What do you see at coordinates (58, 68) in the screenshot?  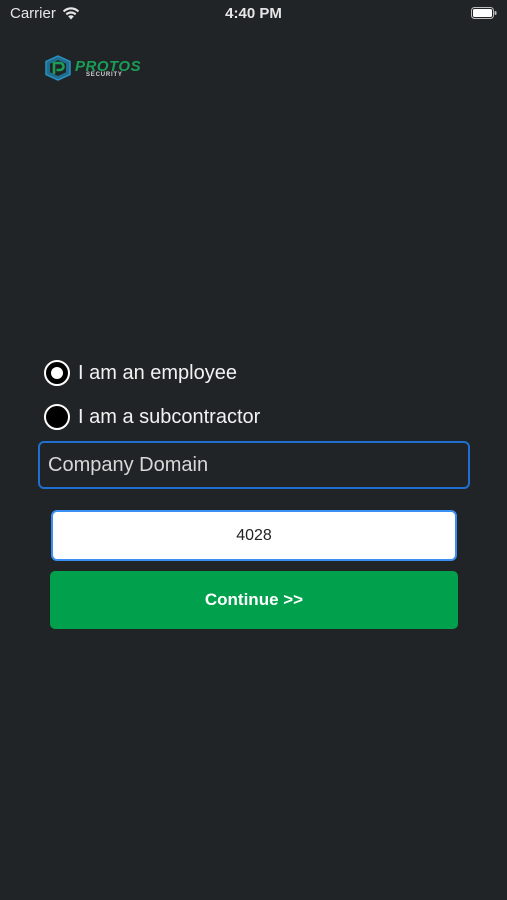 I see `logo-shield-icon` at bounding box center [58, 68].